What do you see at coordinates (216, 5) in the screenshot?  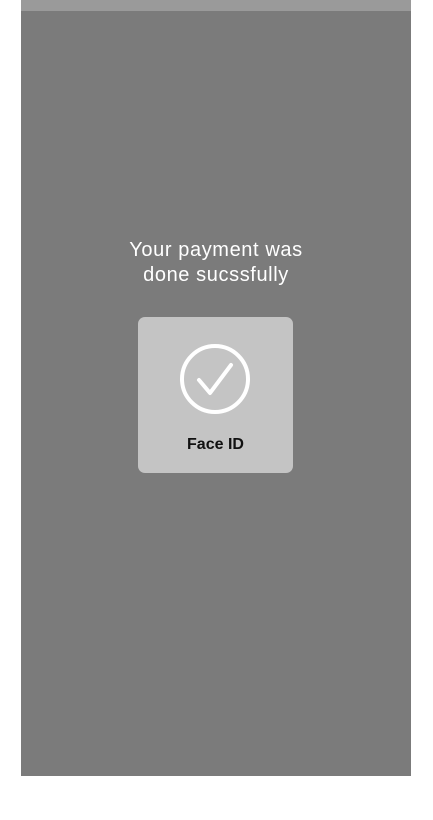 I see `status-bar` at bounding box center [216, 5].